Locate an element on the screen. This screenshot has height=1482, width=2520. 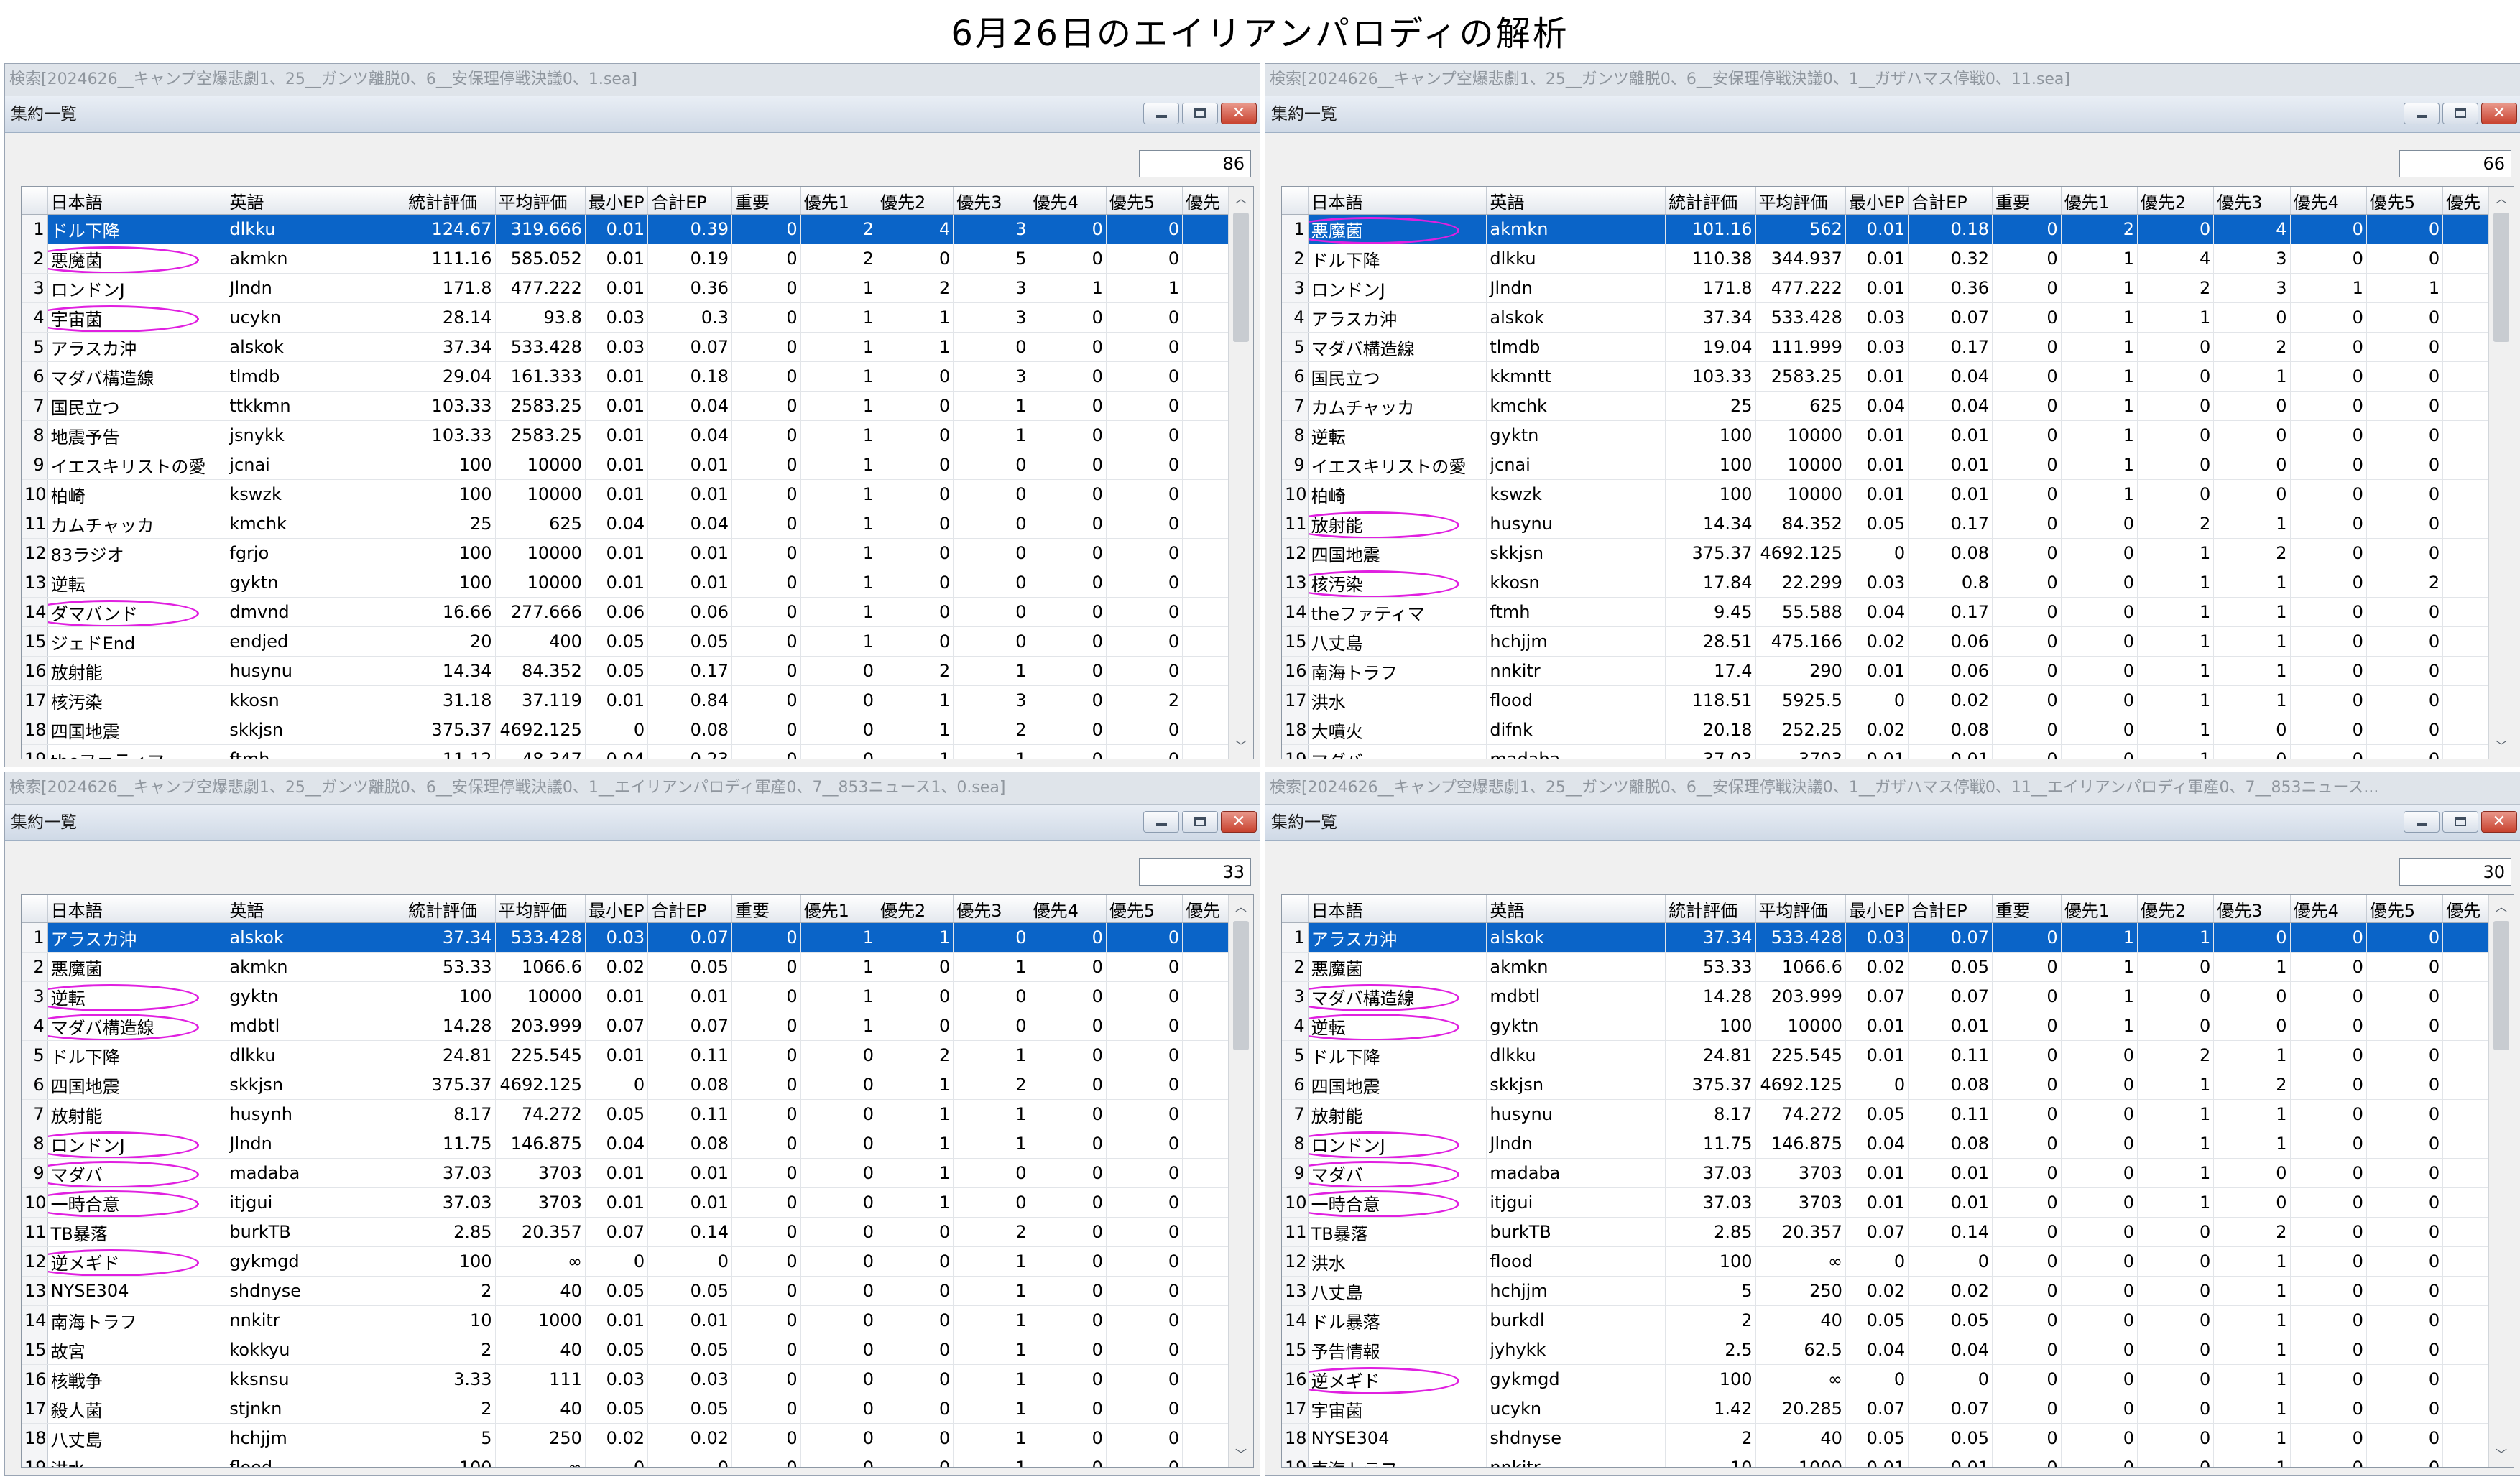
table-row: 6 四国地震 skkjsn 375.37 4692.125 0 0.08 0 0 1 2 0 0 is located at coordinates (1885, 1085).